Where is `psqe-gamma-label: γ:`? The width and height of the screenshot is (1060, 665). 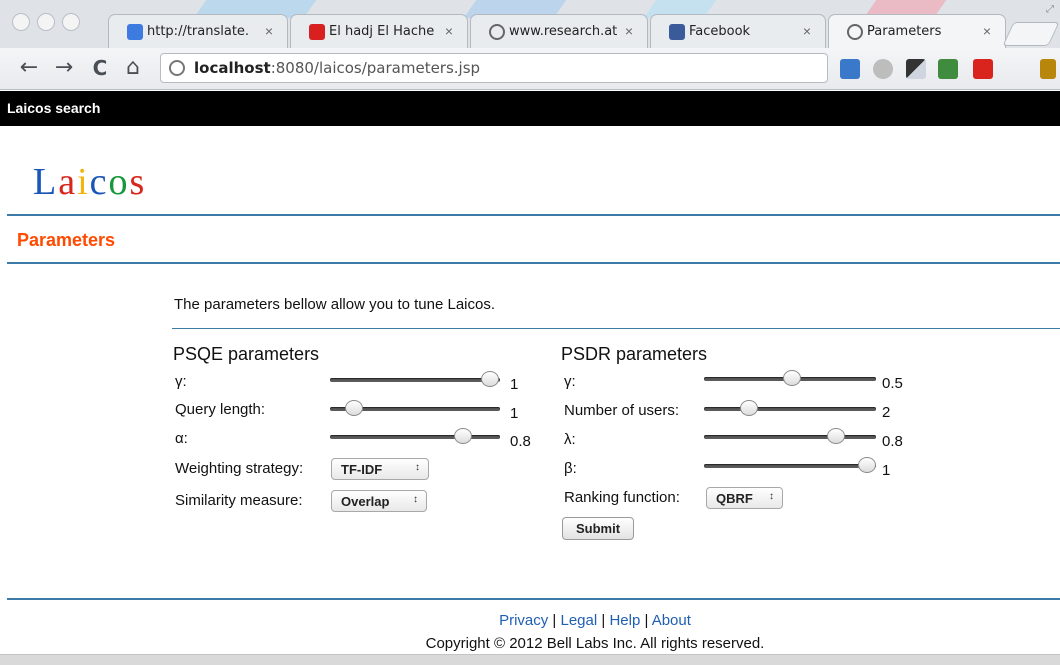
psqe-gamma-label: γ: is located at coordinates (181, 381).